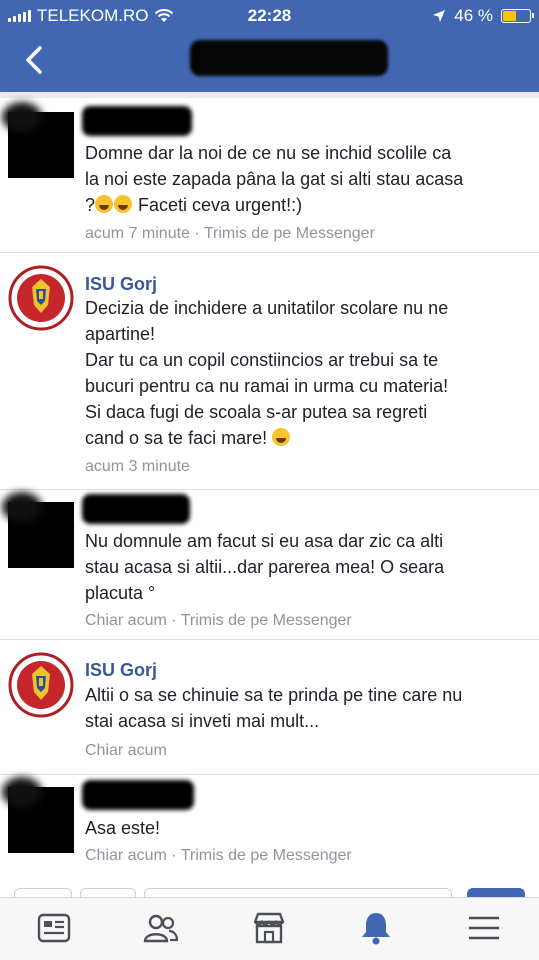  What do you see at coordinates (376, 928) in the screenshot?
I see `notifications-icon` at bounding box center [376, 928].